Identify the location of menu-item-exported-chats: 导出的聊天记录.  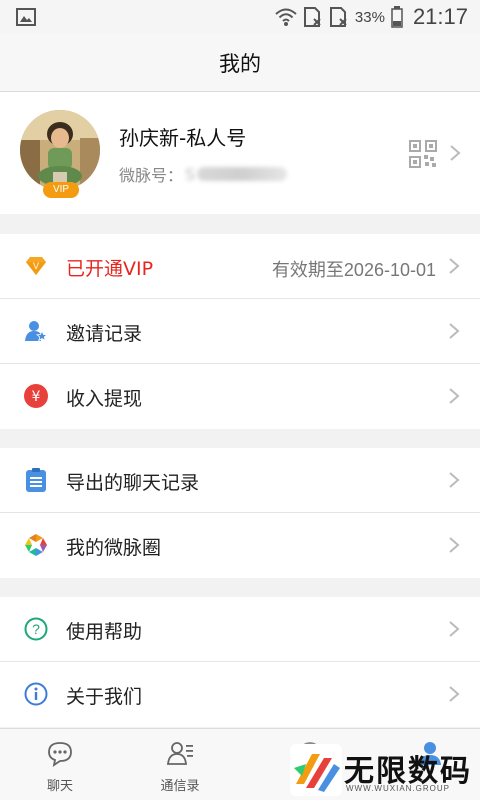
(240, 480).